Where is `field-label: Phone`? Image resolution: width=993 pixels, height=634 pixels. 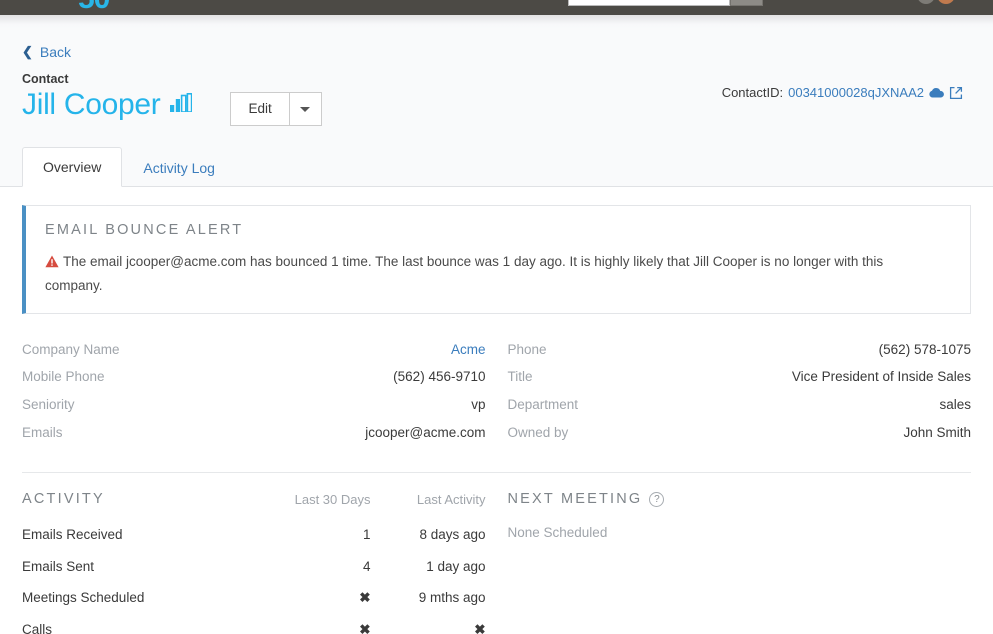
field-label: Phone is located at coordinates (527, 349).